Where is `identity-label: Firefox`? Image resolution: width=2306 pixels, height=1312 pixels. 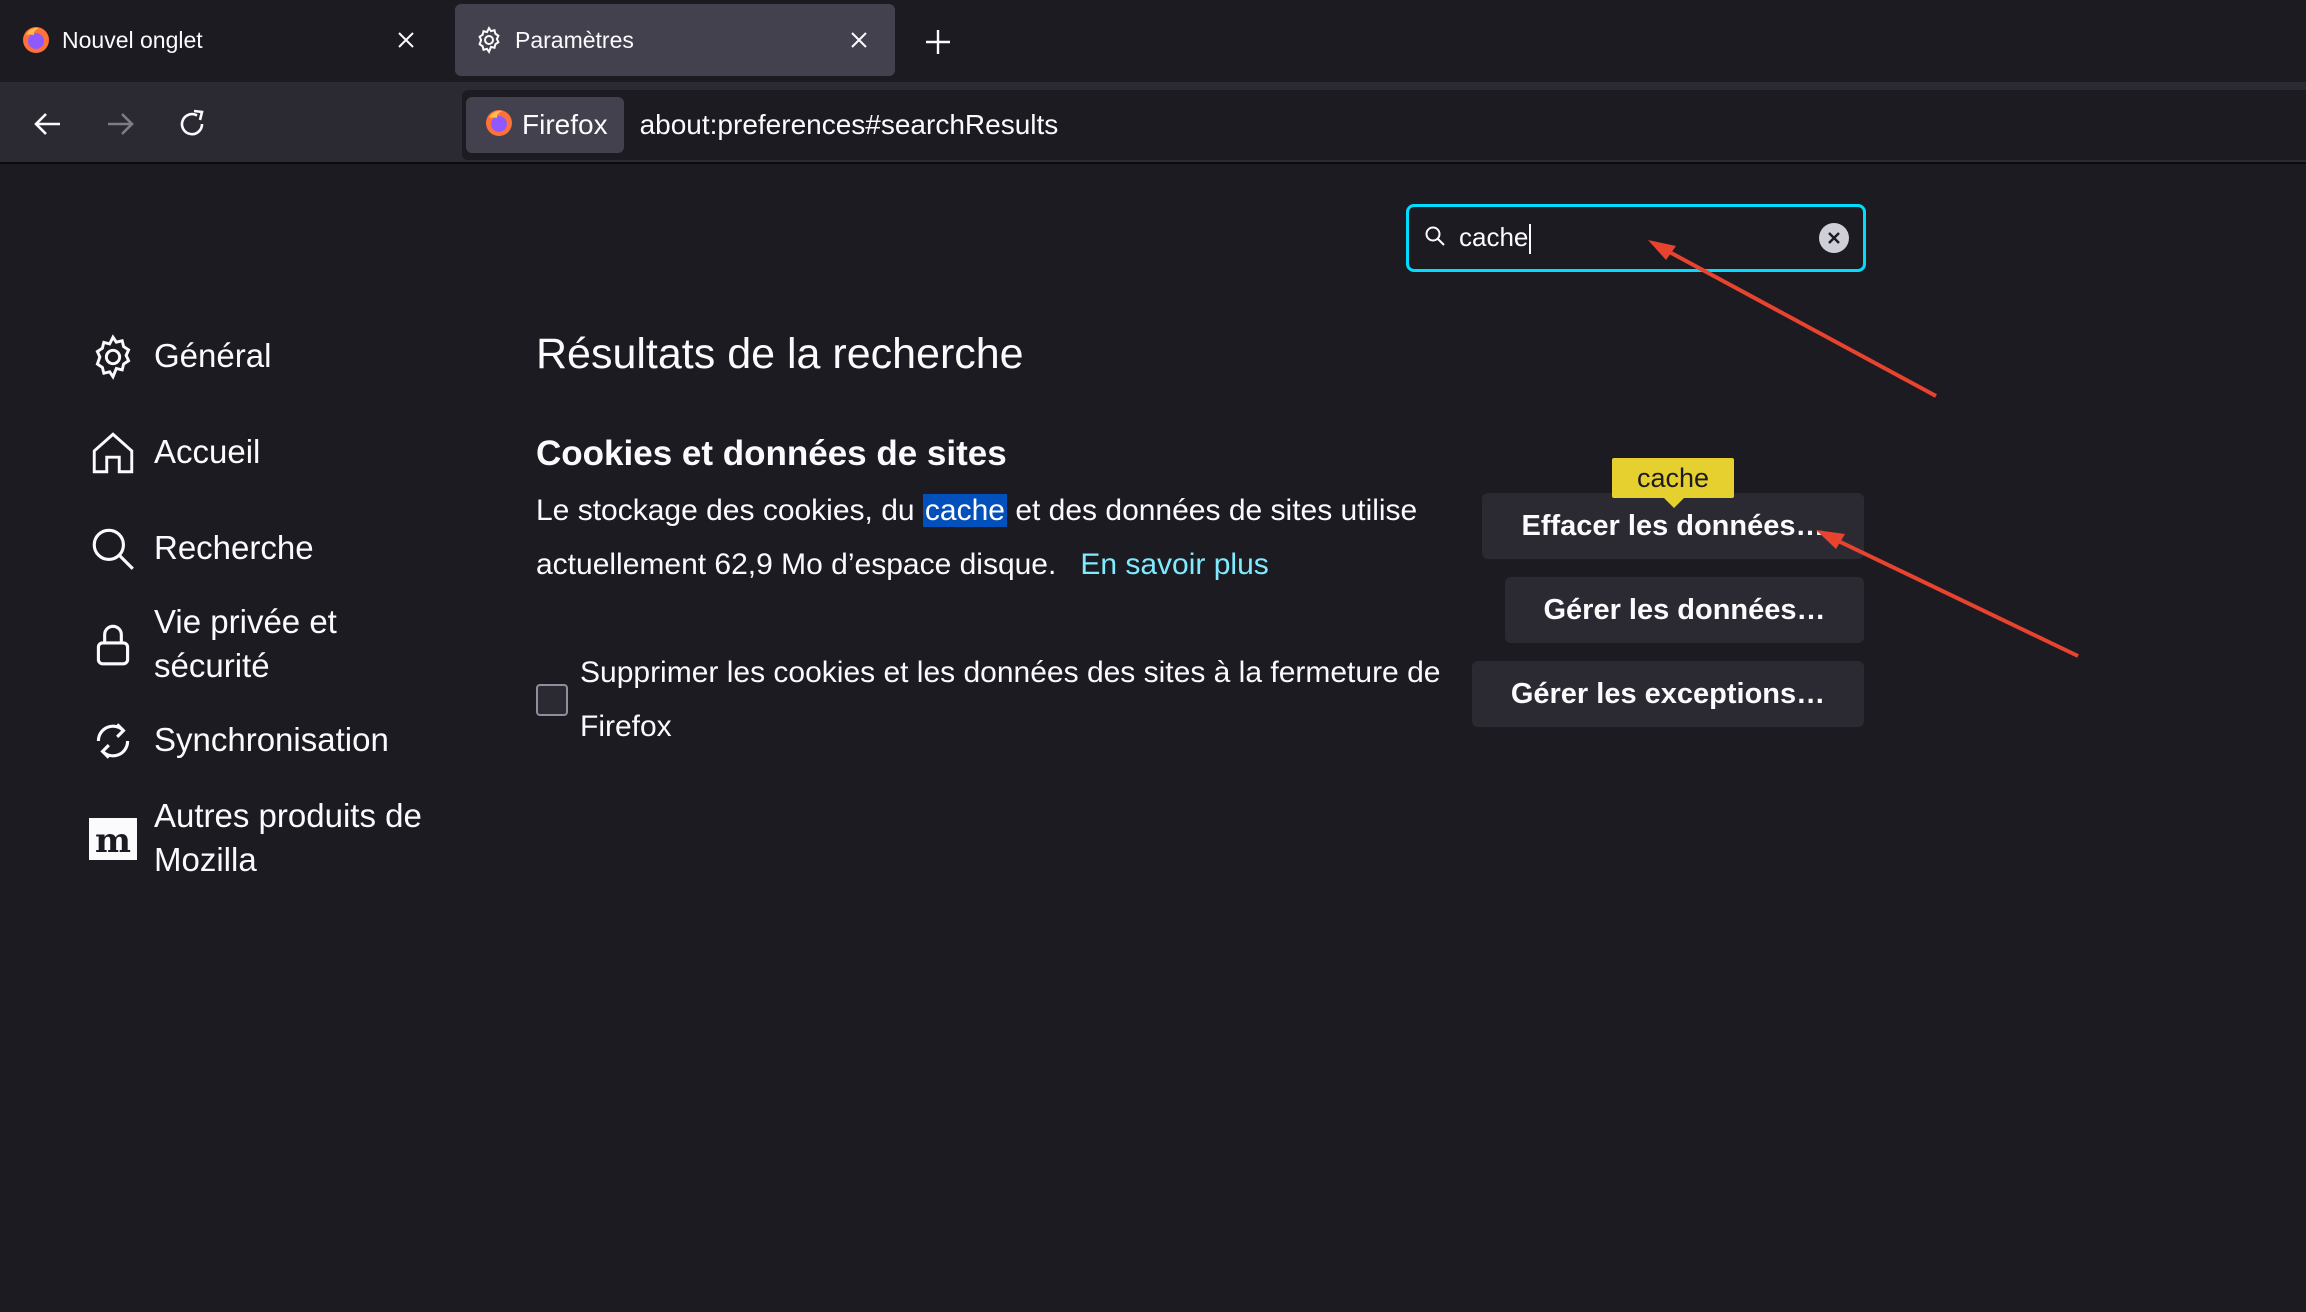
identity-label: Firefox is located at coordinates (565, 124).